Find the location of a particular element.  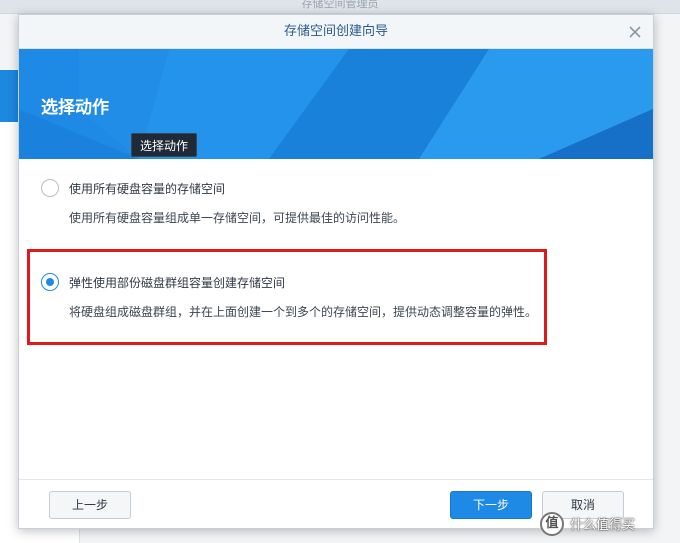

red-highlight-annotation is located at coordinates (287, 297).